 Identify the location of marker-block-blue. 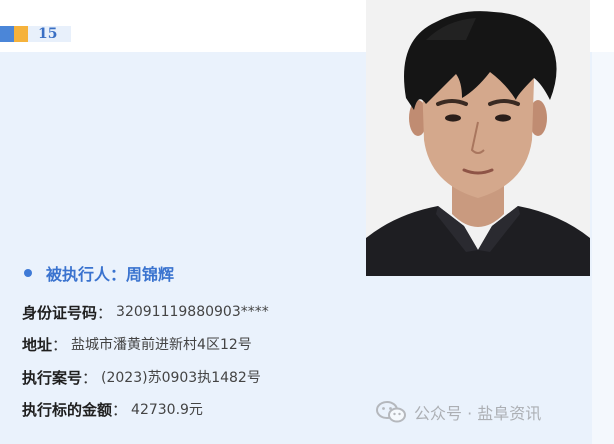
(7, 34).